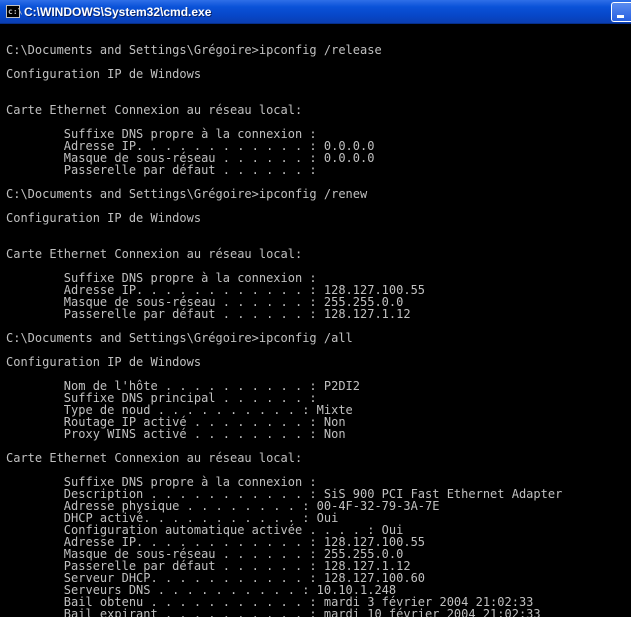 The image size is (631, 617). What do you see at coordinates (621, 12) in the screenshot?
I see `minimize-button` at bounding box center [621, 12].